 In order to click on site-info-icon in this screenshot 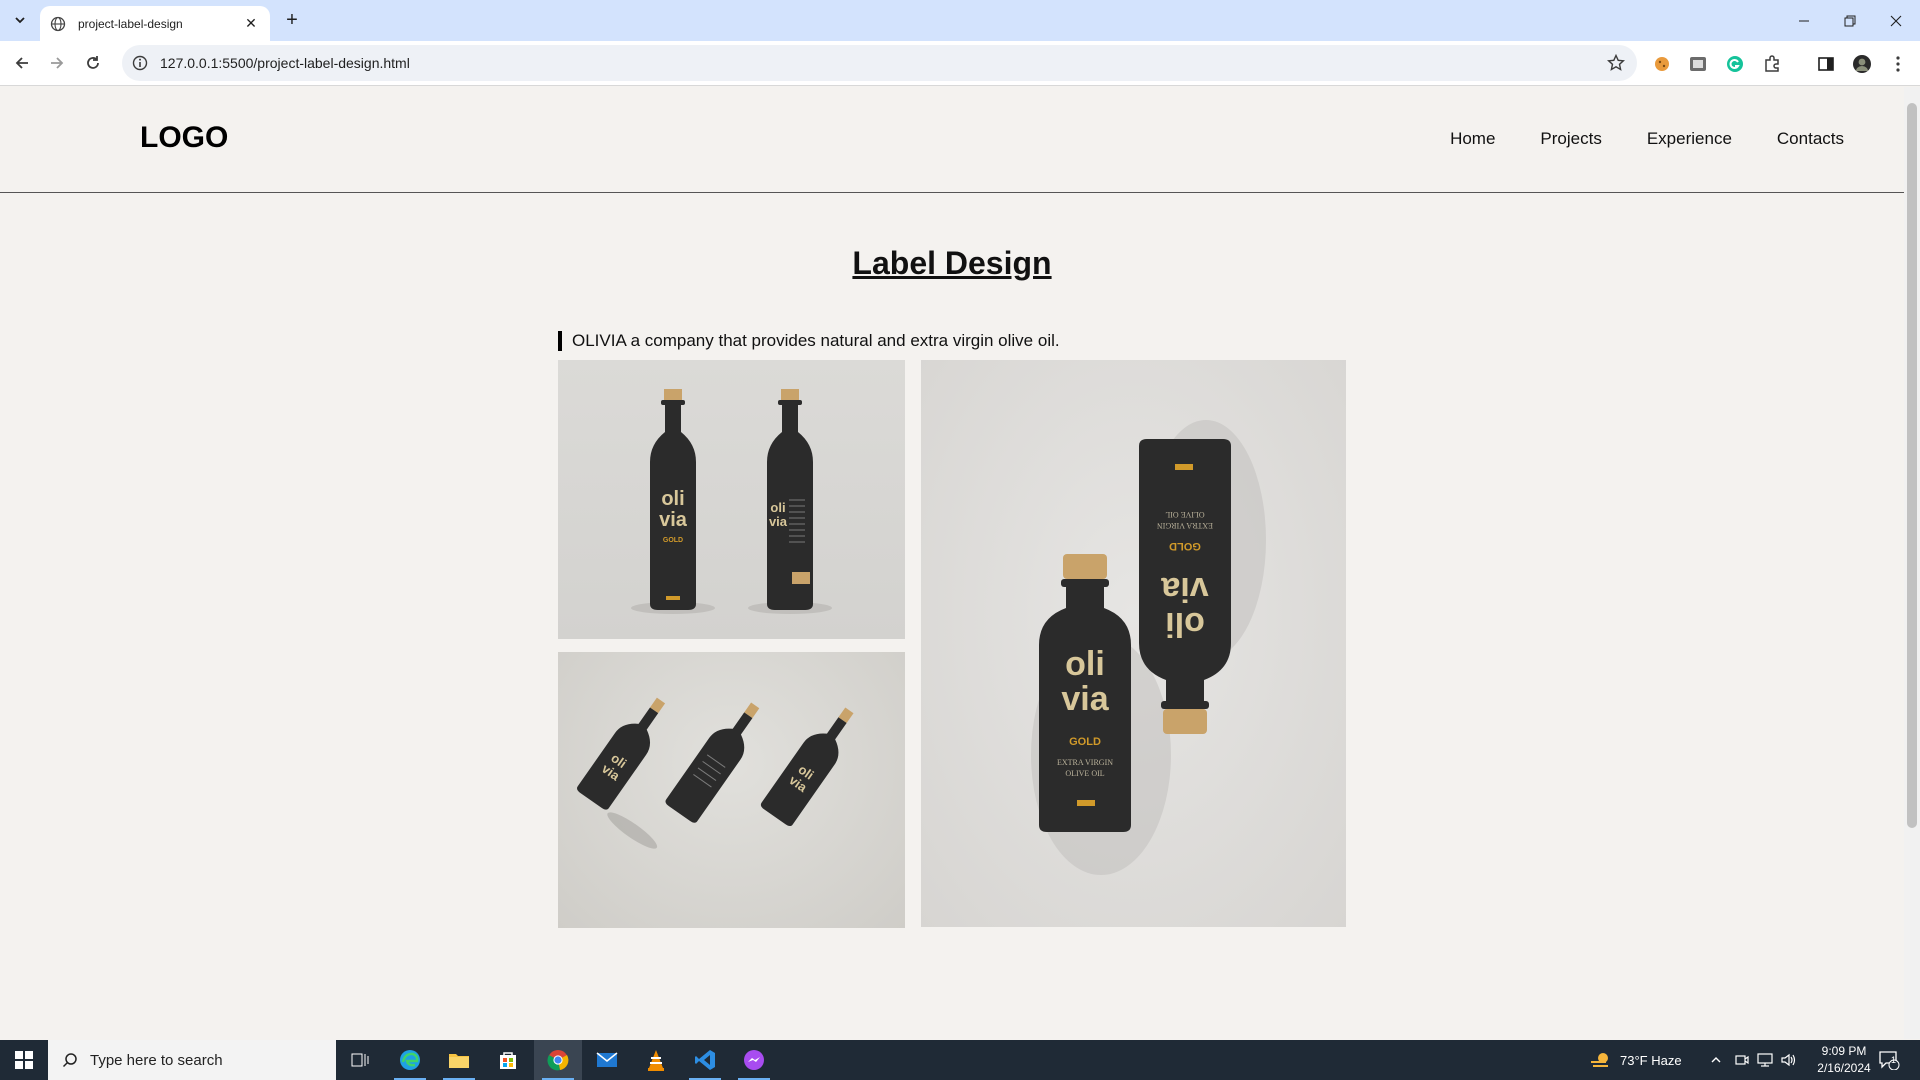, I will do `click(140, 63)`.